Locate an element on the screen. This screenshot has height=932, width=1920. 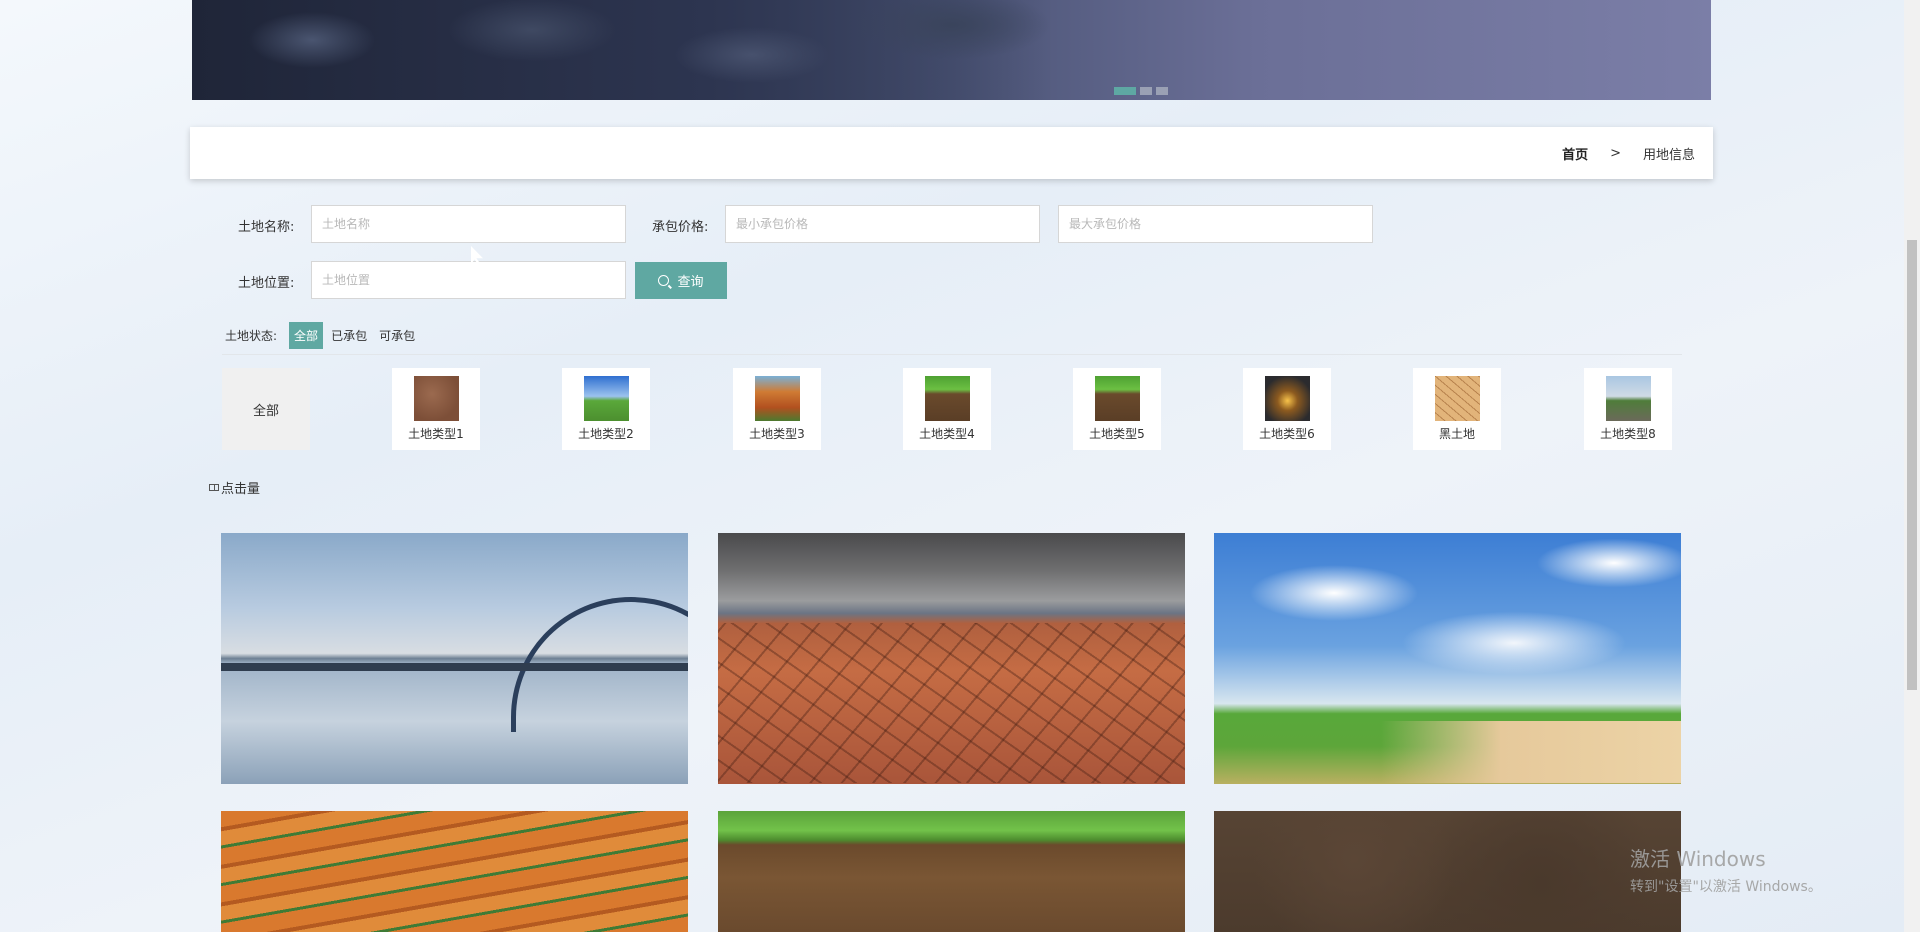
windows-activation-watermark: 激活 Windows 转到"设置"以激活 Windows。 is located at coordinates (1726, 869).